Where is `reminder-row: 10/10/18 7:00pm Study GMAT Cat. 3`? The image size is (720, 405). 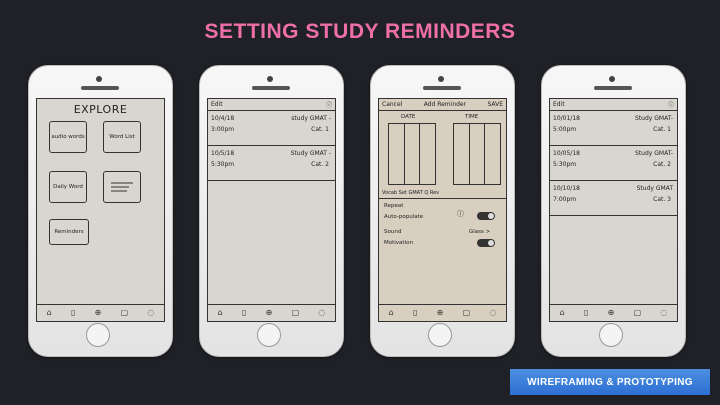
reminder-row: 10/10/18 7:00pm Study GMAT Cat. 3 is located at coordinates (613, 198).